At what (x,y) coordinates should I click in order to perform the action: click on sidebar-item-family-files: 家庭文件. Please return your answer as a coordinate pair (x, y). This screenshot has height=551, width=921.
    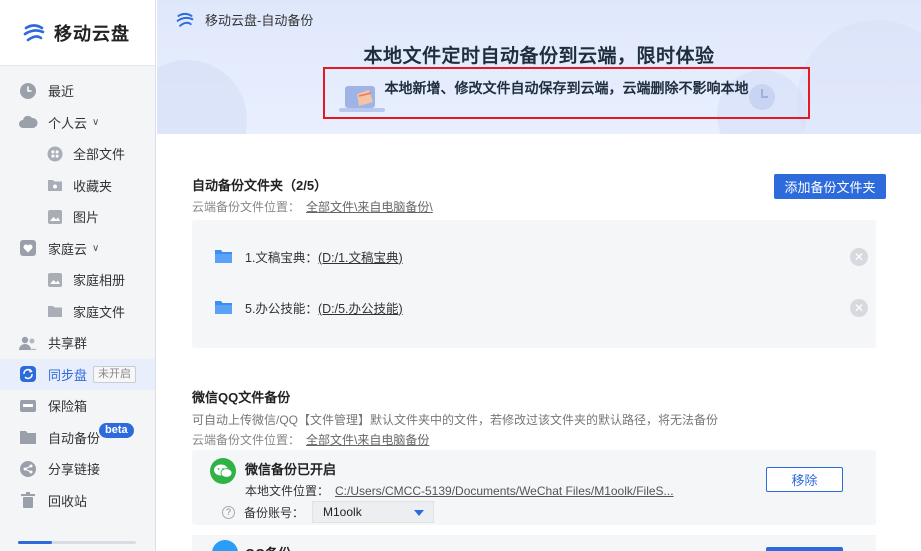
    Looking at the image, I should click on (77, 312).